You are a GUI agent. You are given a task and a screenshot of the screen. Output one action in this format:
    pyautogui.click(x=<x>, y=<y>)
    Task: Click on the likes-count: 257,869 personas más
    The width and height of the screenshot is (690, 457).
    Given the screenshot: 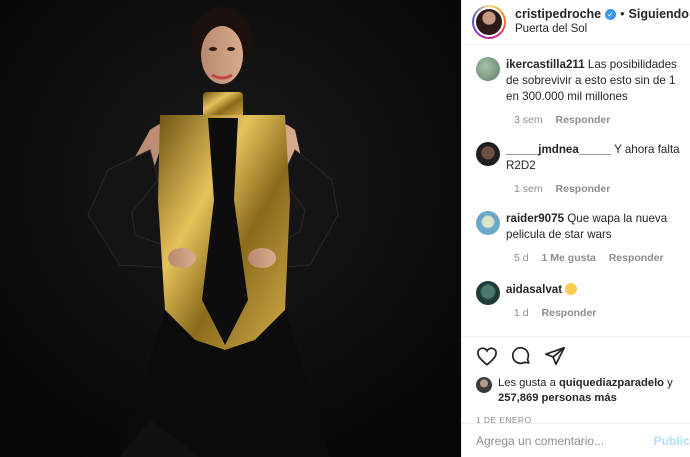 What is the action you would take?
    pyautogui.click(x=557, y=398)
    